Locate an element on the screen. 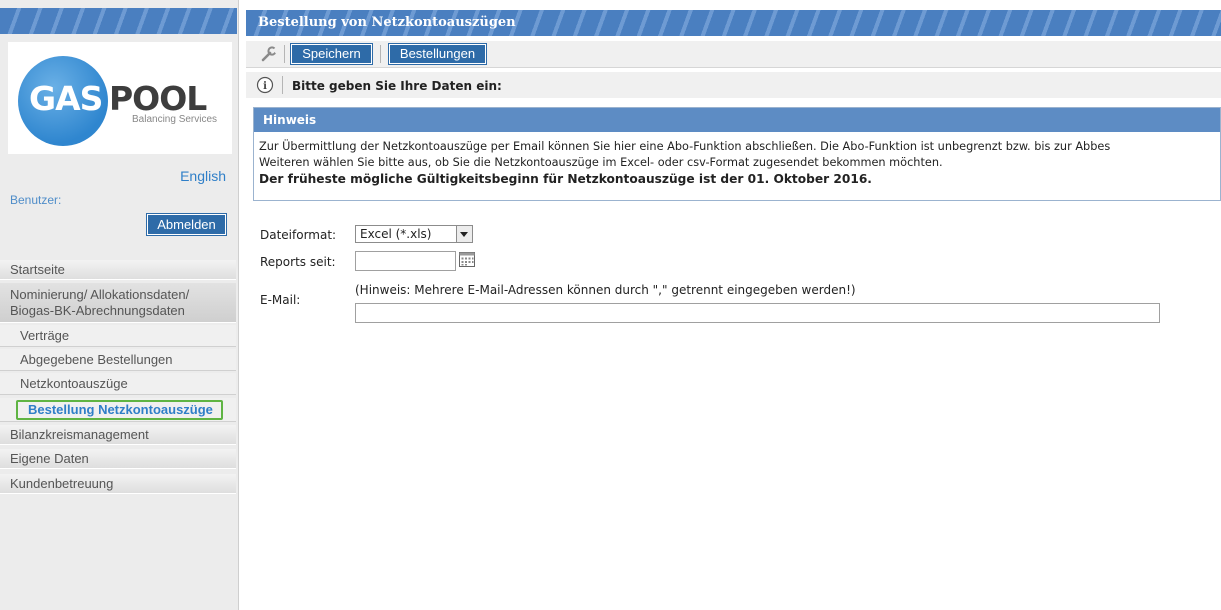  gaspool-logo: GAS POOL Balancing Services is located at coordinates (120, 98).